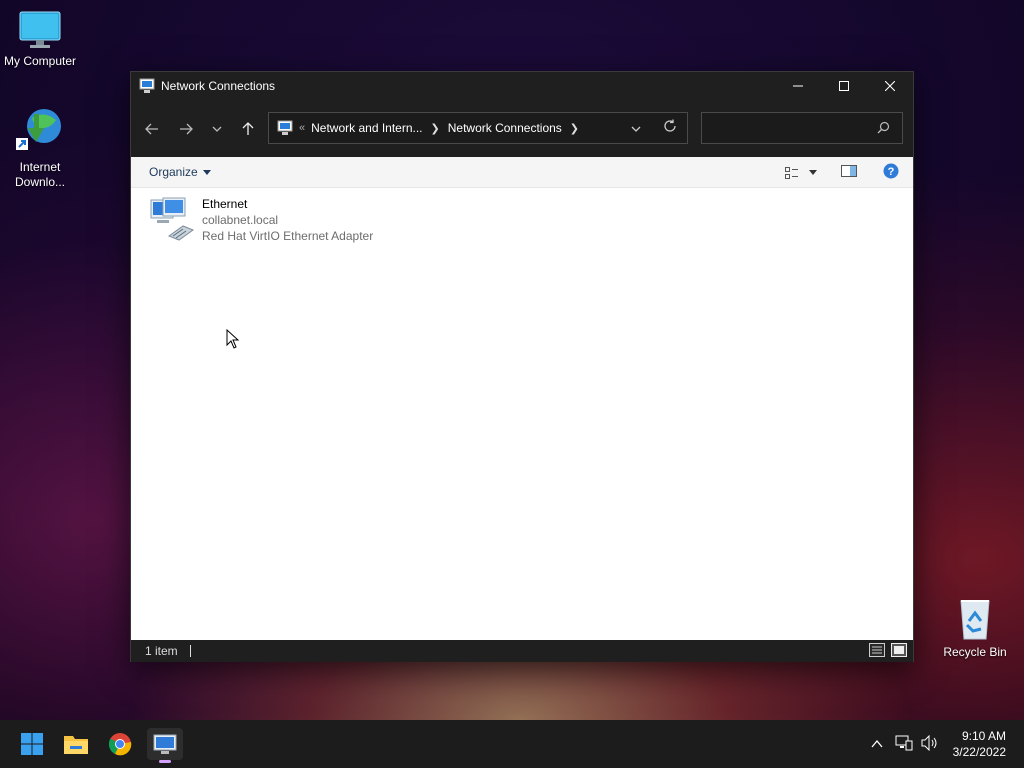 The height and width of the screenshot is (768, 1024). What do you see at coordinates (790, 128) in the screenshot?
I see `search-input` at bounding box center [790, 128].